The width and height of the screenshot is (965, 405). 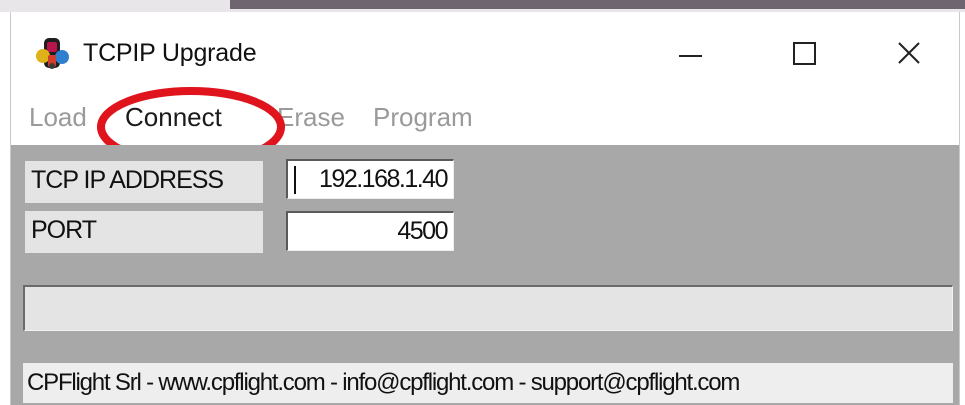 I want to click on text-cursor, so click(x=295, y=180).